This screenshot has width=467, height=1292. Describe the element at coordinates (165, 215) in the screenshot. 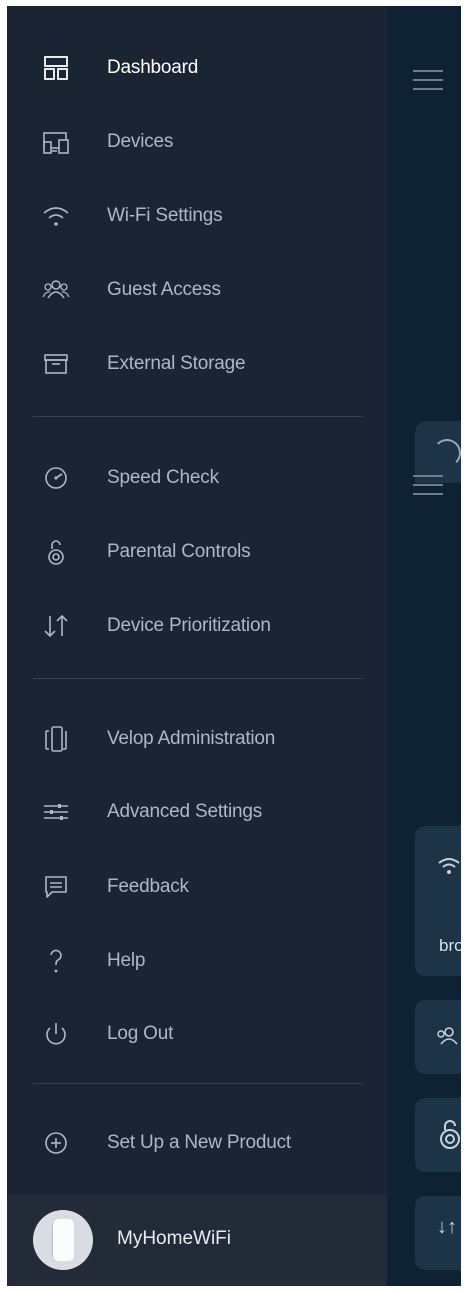

I see `menu-label: Wi-Fi Settings` at that location.